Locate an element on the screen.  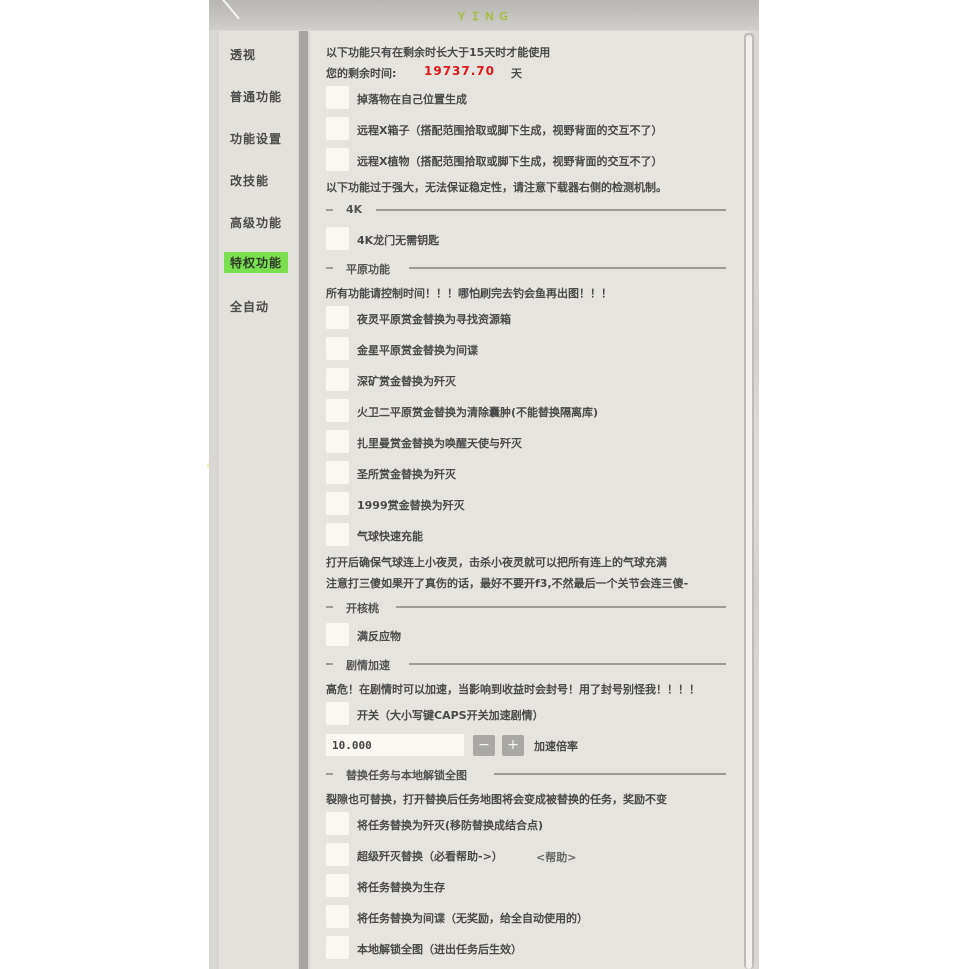
sidebar-item-general: 普通功能 is located at coordinates (256, 96).